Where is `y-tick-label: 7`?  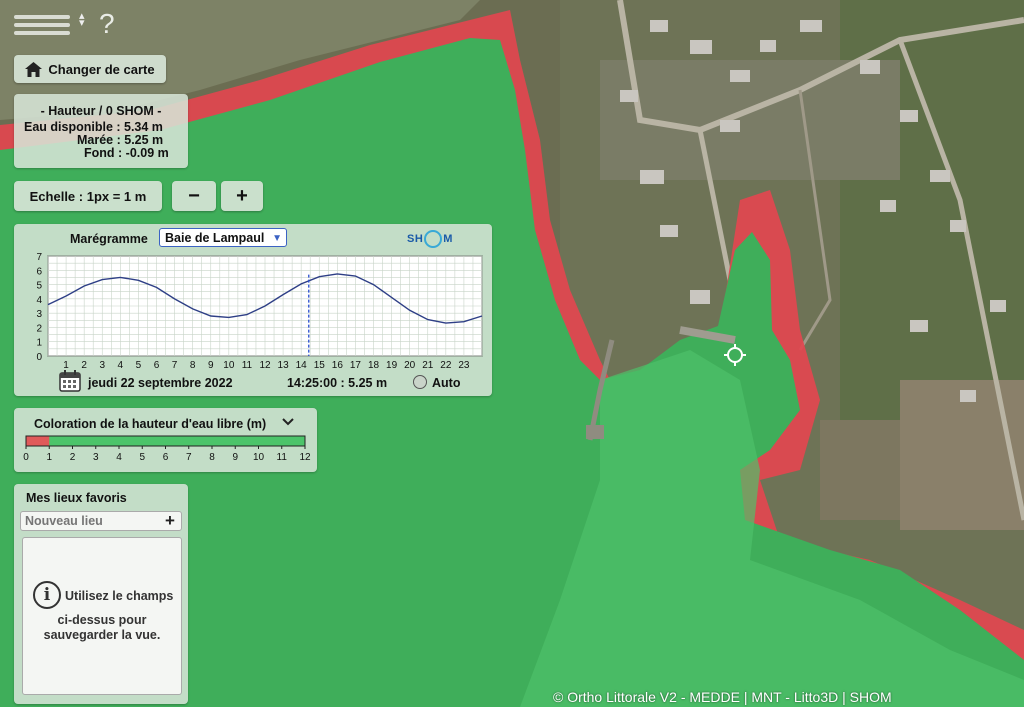 y-tick-label: 7 is located at coordinates (39, 257).